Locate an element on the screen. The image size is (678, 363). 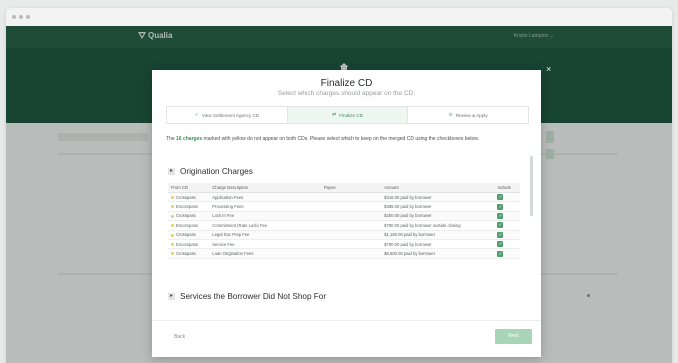
window-close-dot is located at coordinates (14, 17).